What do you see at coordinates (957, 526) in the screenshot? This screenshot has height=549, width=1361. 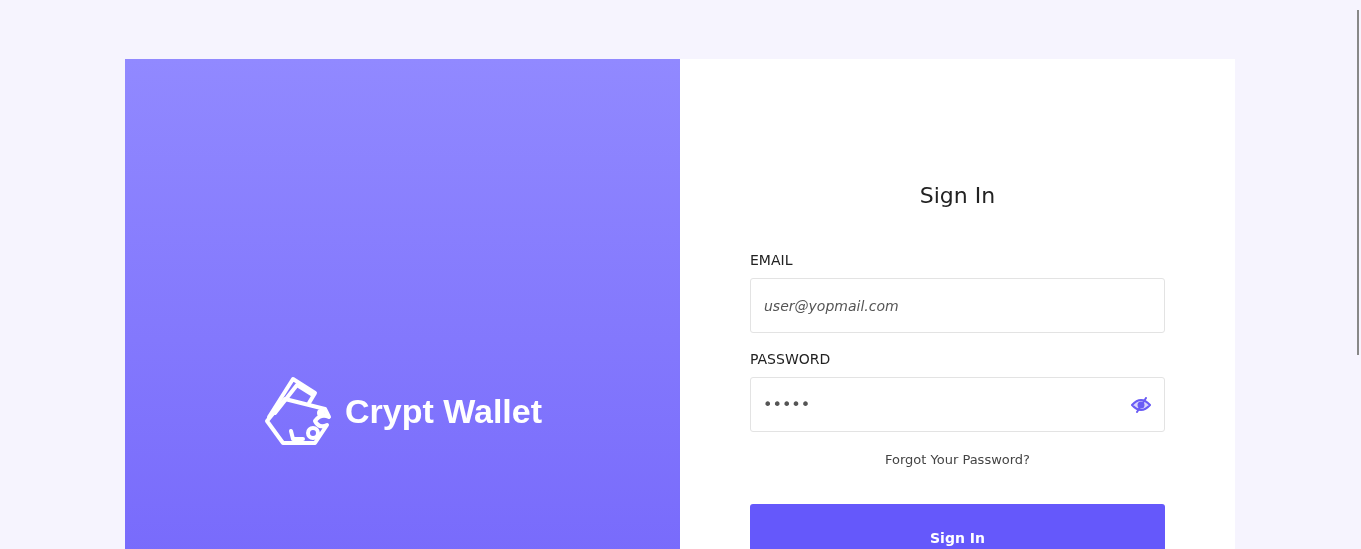 I see `sign-in-button: Sign In` at bounding box center [957, 526].